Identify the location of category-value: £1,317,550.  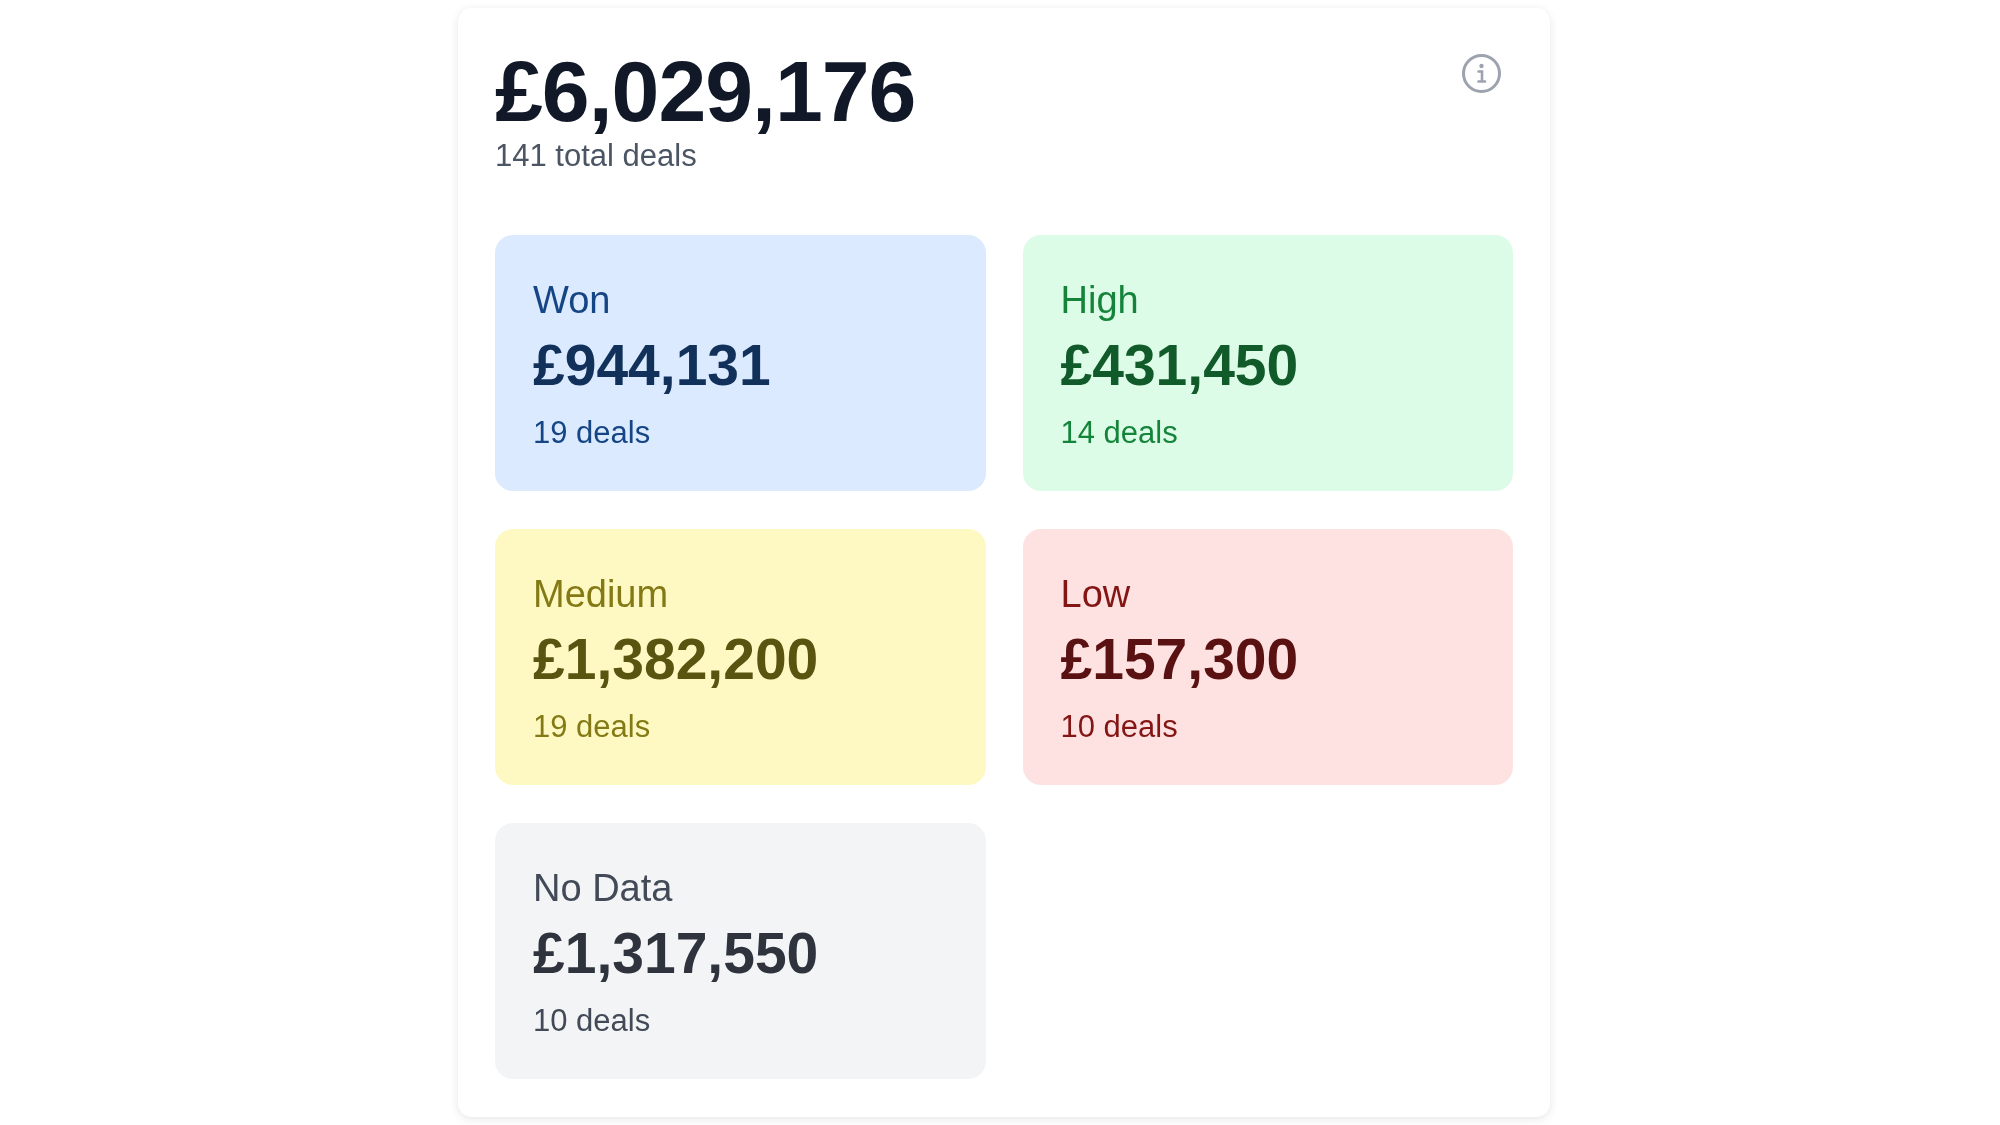
(676, 954).